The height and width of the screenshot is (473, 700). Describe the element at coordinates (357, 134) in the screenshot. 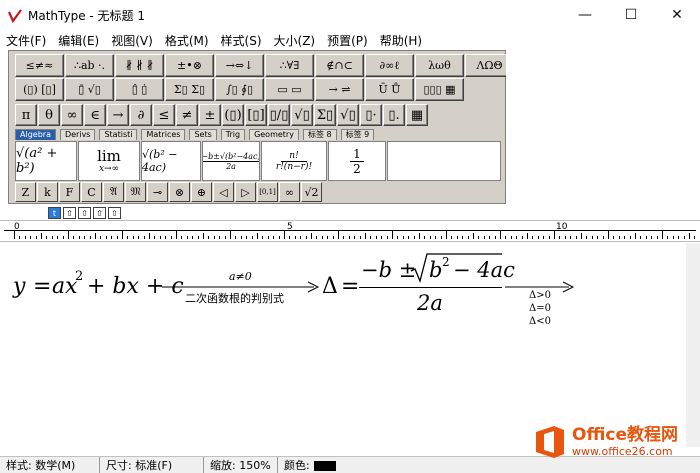

I see `tab-9: 标签 9` at that location.